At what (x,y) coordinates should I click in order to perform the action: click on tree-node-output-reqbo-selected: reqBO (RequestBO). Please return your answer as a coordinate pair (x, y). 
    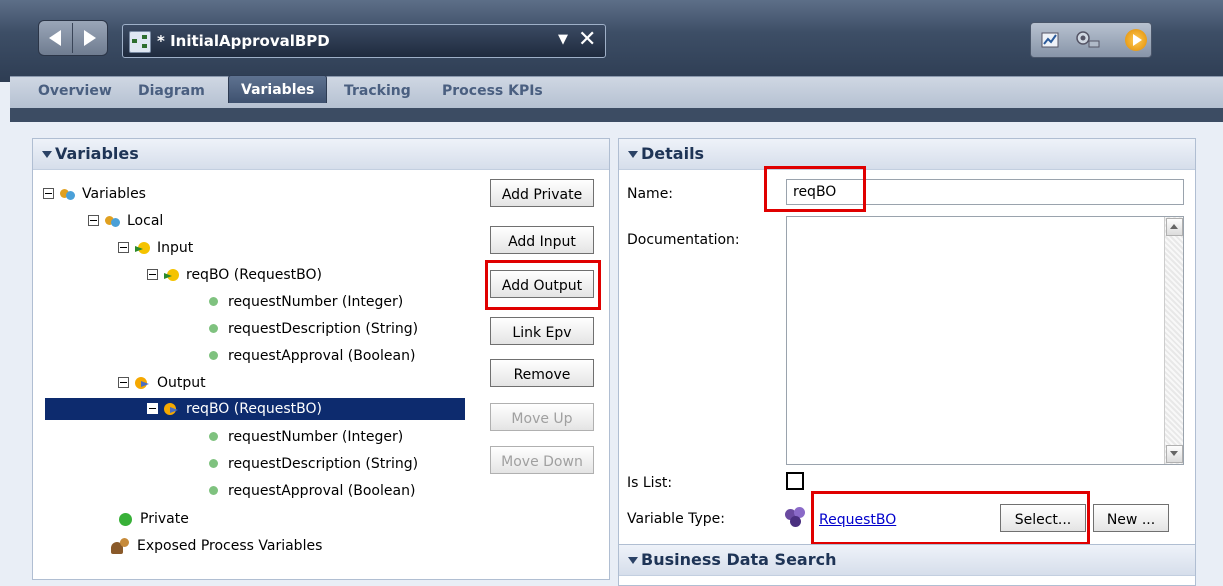
    Looking at the image, I should click on (255, 409).